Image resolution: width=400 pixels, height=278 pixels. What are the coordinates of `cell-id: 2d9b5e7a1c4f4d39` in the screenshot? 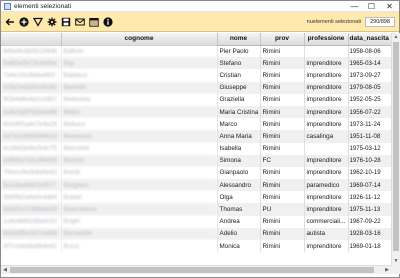 It's located at (31, 160).